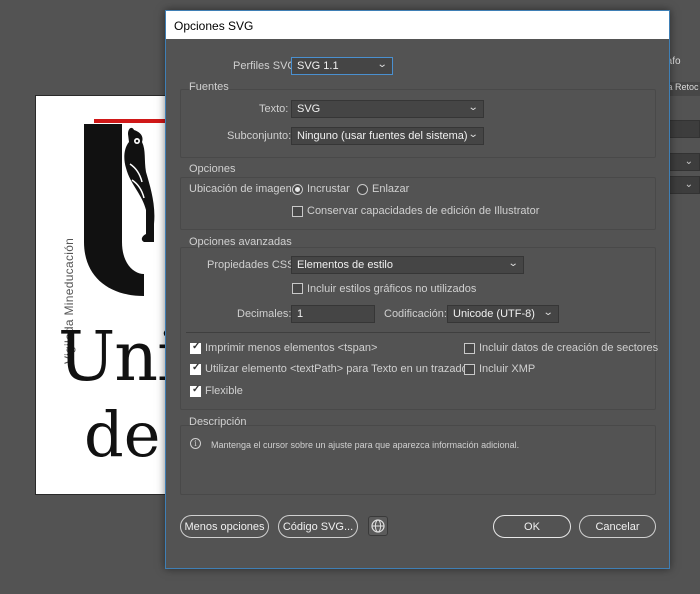  What do you see at coordinates (333, 314) in the screenshot?
I see `decimals-input: 1` at bounding box center [333, 314].